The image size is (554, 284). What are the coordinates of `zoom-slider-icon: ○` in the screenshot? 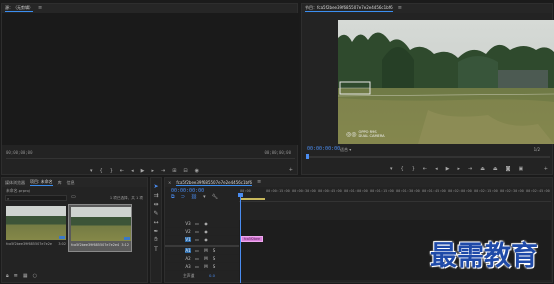 It's located at (35, 276).